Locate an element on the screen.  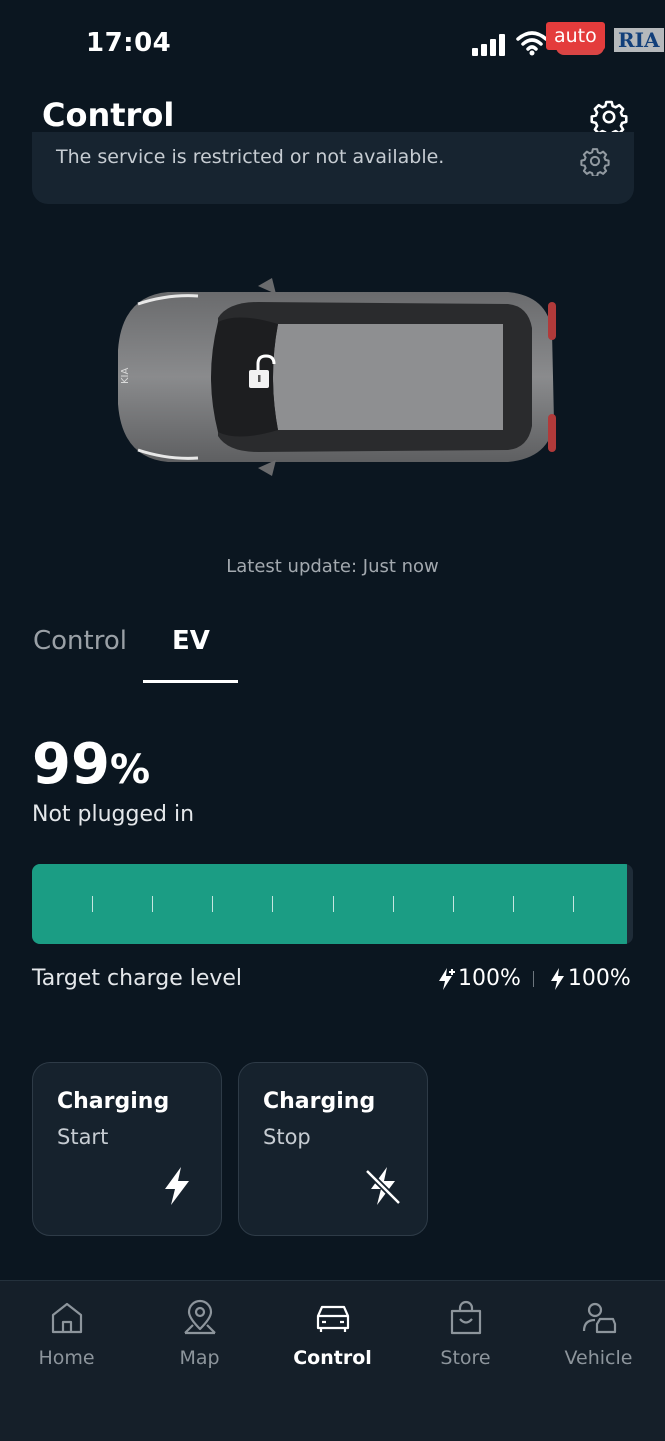
bolt-off-icon is located at coordinates (383, 1186).